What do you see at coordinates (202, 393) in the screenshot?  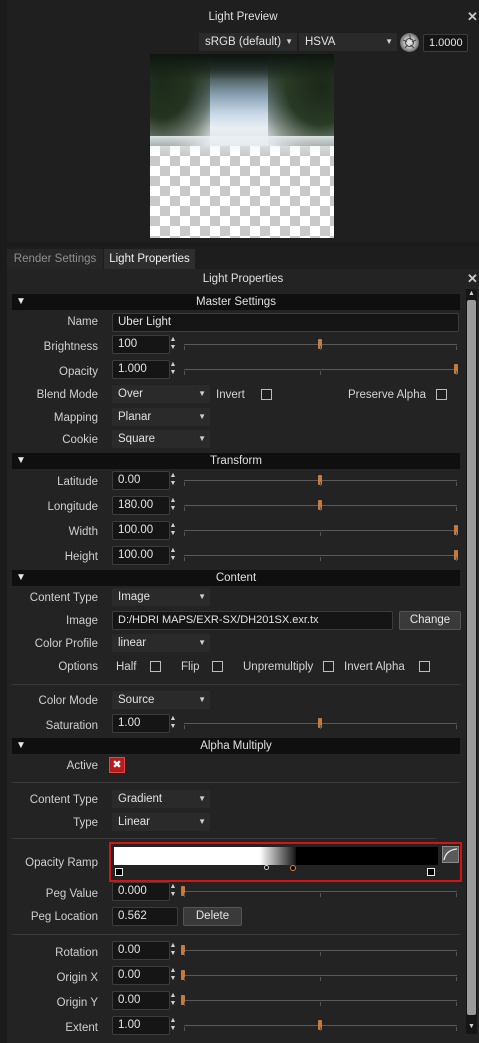 I see `chevron-down-icon: ▼` at bounding box center [202, 393].